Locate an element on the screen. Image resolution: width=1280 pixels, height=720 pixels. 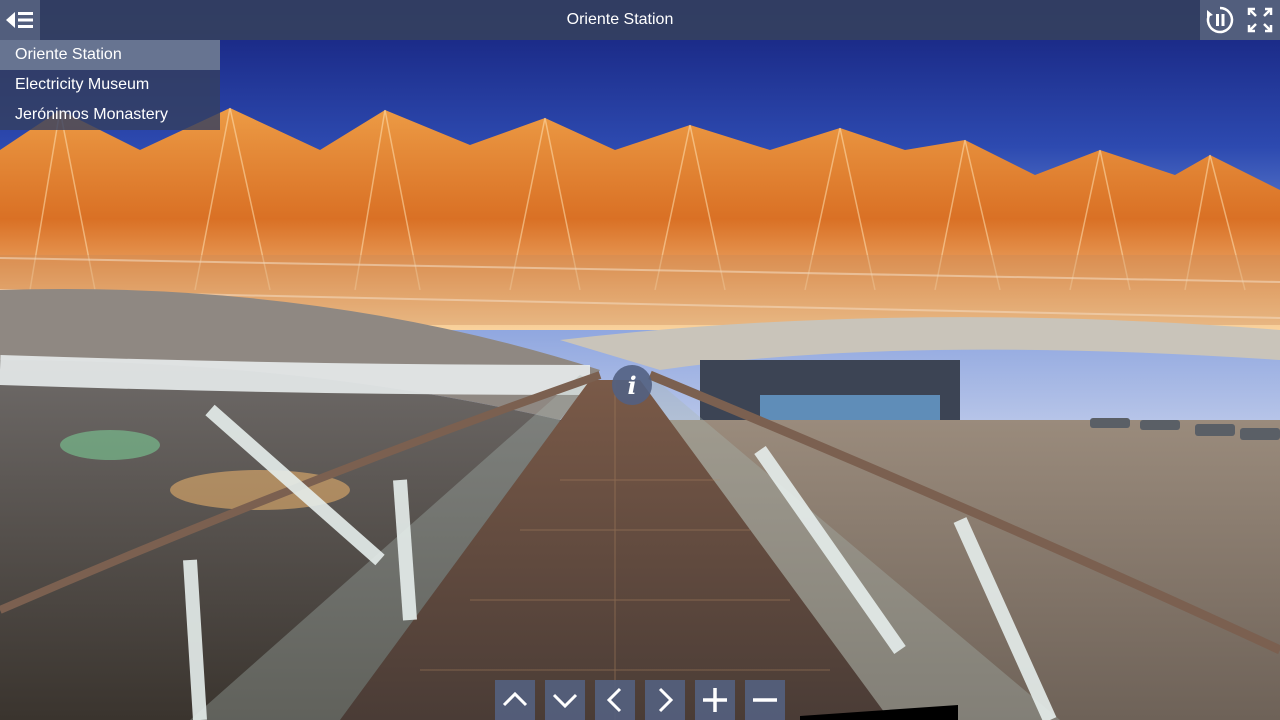
zoom-out-button is located at coordinates (765, 700).